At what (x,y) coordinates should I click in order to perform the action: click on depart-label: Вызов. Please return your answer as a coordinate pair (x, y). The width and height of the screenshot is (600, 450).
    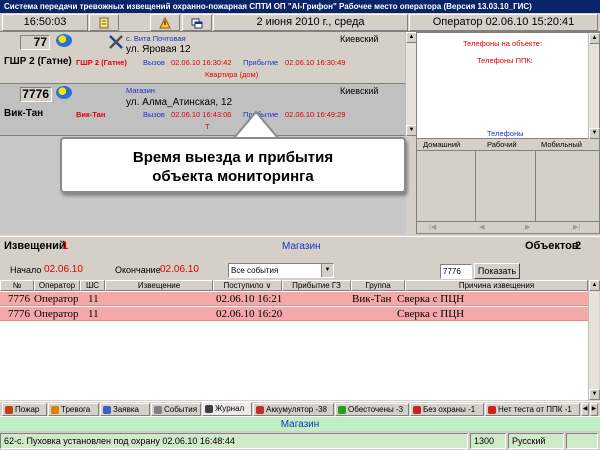
    Looking at the image, I should click on (154, 114).